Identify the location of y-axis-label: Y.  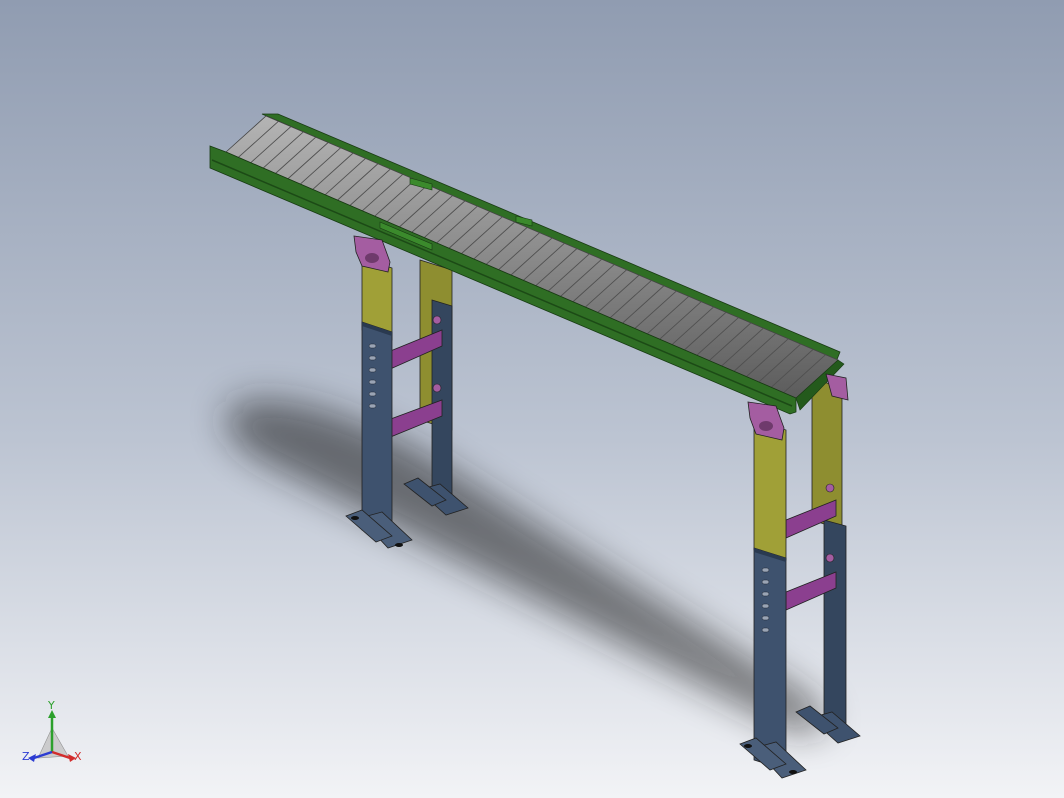
(51, 706).